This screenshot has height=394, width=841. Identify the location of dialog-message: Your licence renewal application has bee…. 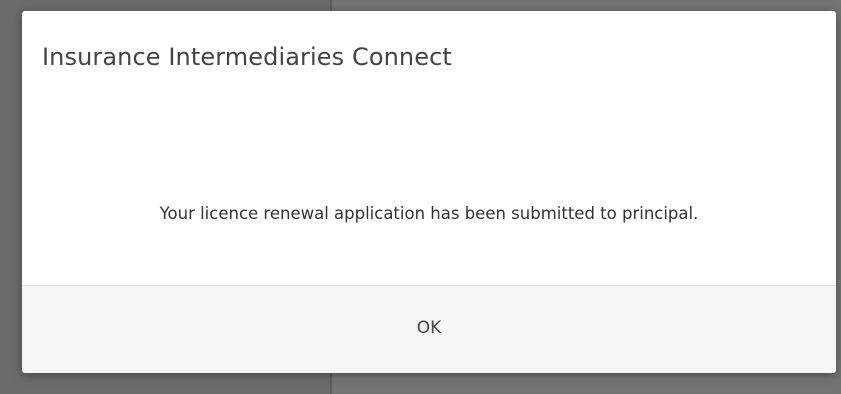
(429, 213).